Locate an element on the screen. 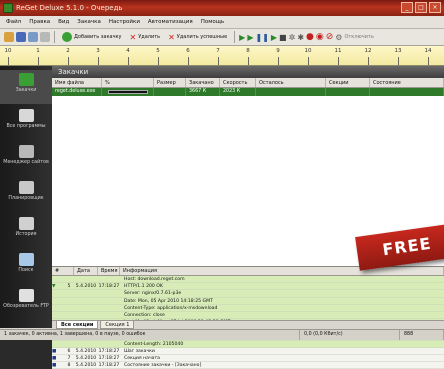 Image resolution: width=444 pixels, height=369 pixels. column-header: Закачано is located at coordinates (203, 82).